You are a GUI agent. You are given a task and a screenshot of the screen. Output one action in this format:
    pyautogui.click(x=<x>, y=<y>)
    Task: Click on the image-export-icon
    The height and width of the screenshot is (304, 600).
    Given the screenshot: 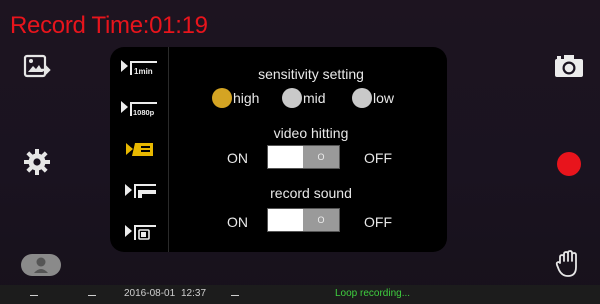 What is the action you would take?
    pyautogui.click(x=37, y=66)
    